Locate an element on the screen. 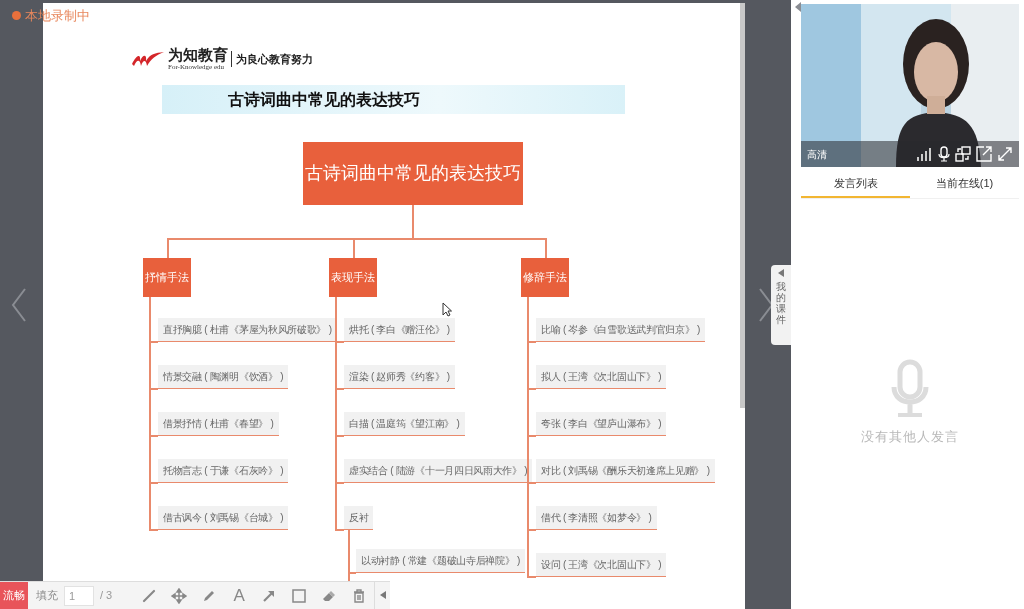 The height and width of the screenshot is (609, 1024). text-tool: A is located at coordinates (239, 595).